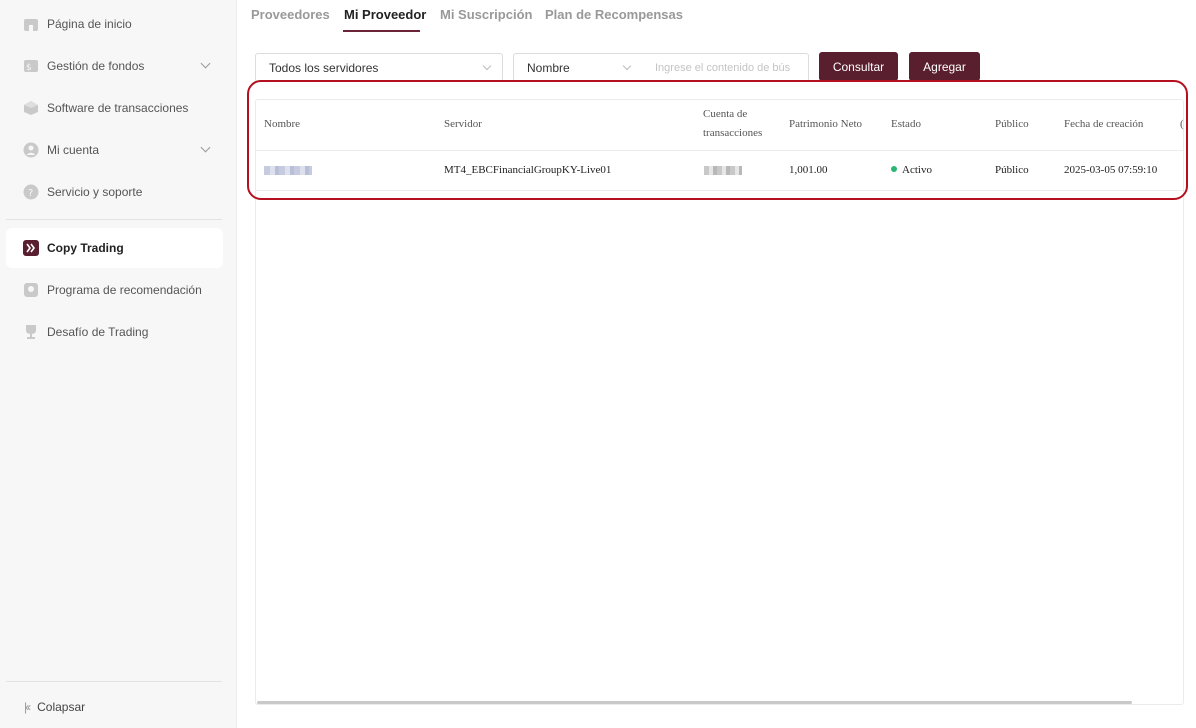 The width and height of the screenshot is (1196, 728). Describe the element at coordinates (486, 14) in the screenshot. I see `tab-my-subscription: Mi Suscripción` at that location.